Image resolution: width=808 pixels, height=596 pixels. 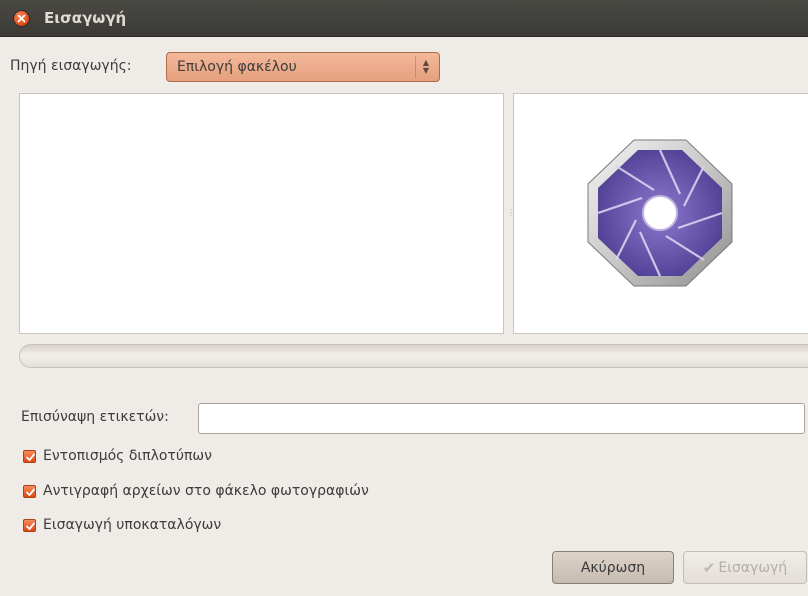 What do you see at coordinates (404, 18) in the screenshot?
I see `title-bar: Εισαγωγή` at bounding box center [404, 18].